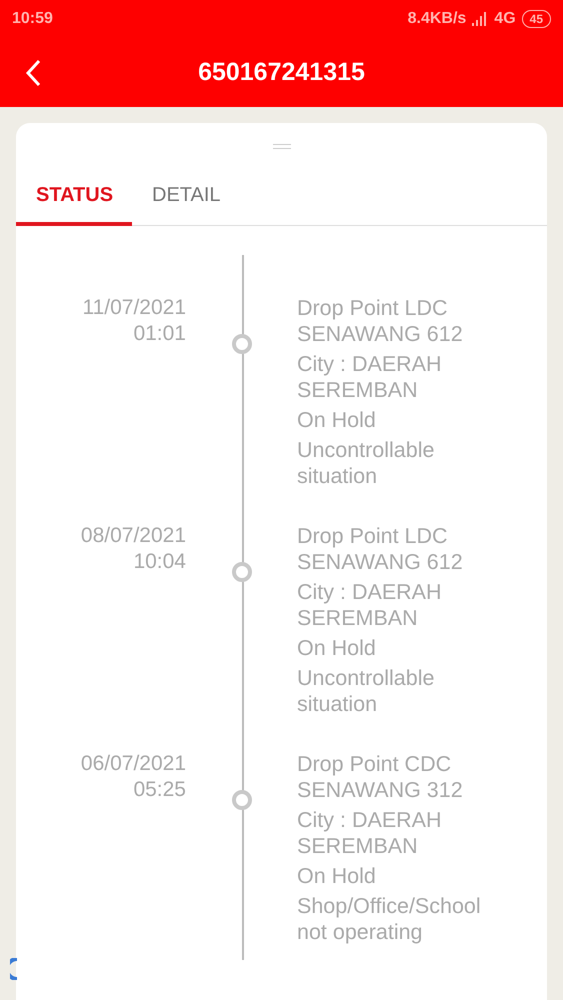 The width and height of the screenshot is (563, 1000). I want to click on tab: STATUS, so click(74, 202).